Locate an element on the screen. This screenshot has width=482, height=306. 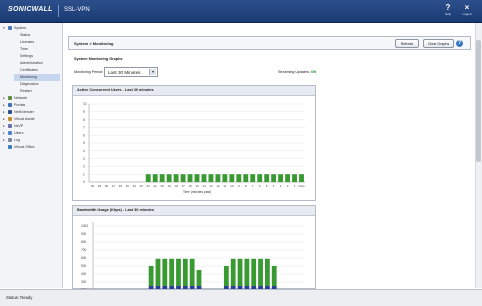
sidebar-item-virtual-assist: ▸ Virtual Assist is located at coordinates (31, 119).